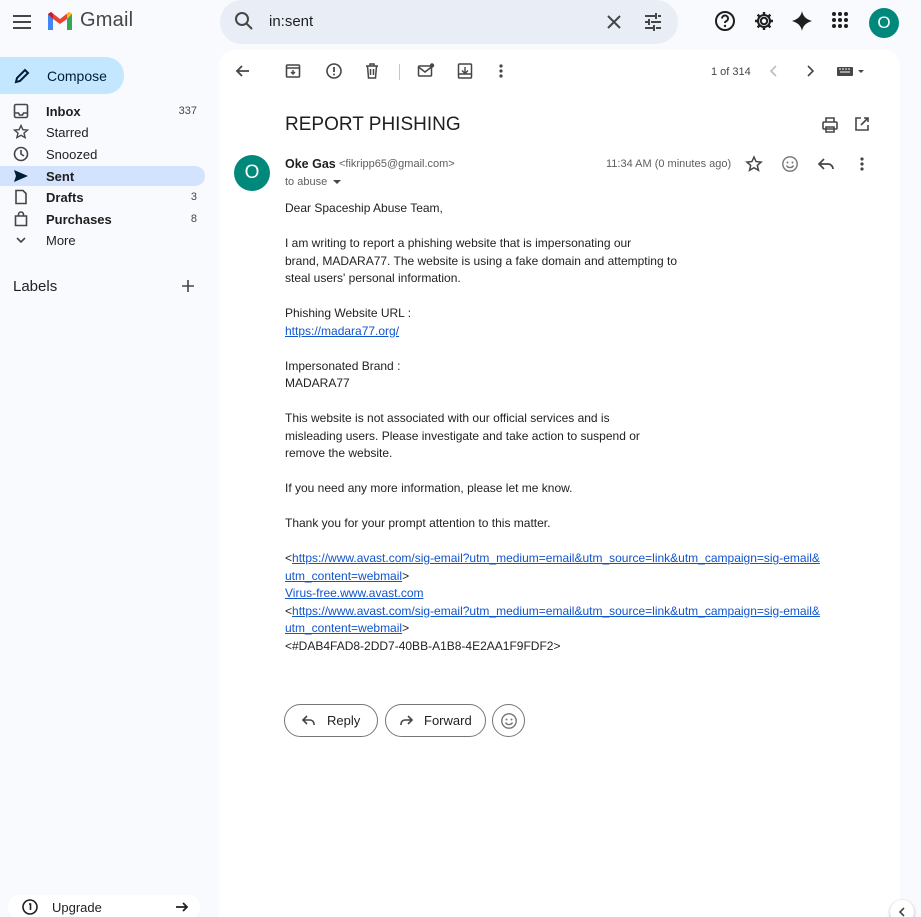  What do you see at coordinates (72, 154) in the screenshot?
I see `sidebar-item-label: Snoozed` at bounding box center [72, 154].